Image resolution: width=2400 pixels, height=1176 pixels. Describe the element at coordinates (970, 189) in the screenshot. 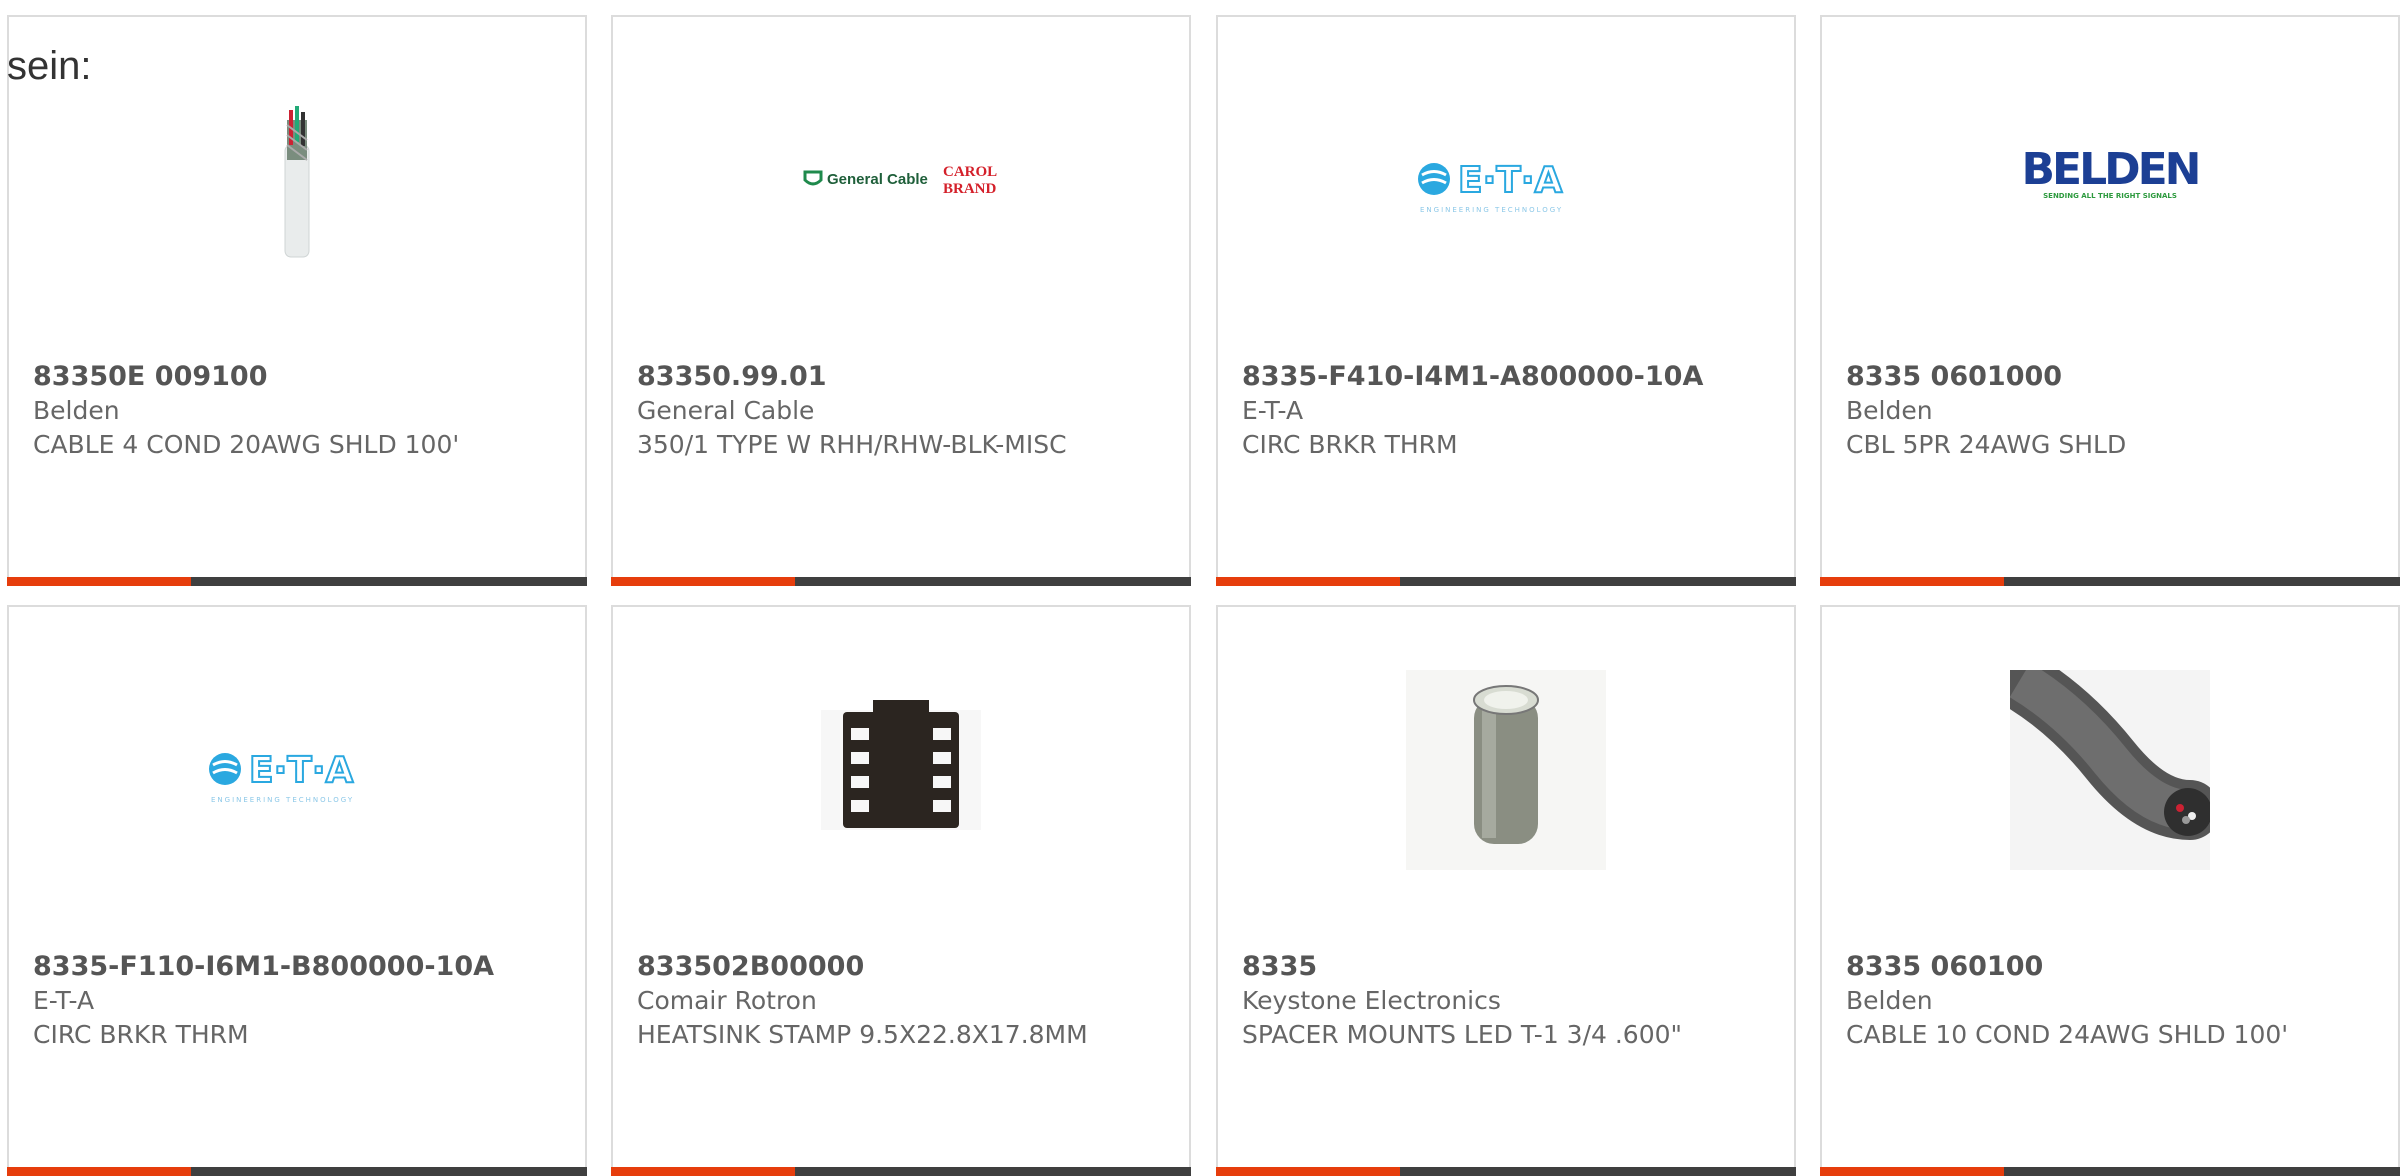

I see `logo-text: BRAND` at that location.